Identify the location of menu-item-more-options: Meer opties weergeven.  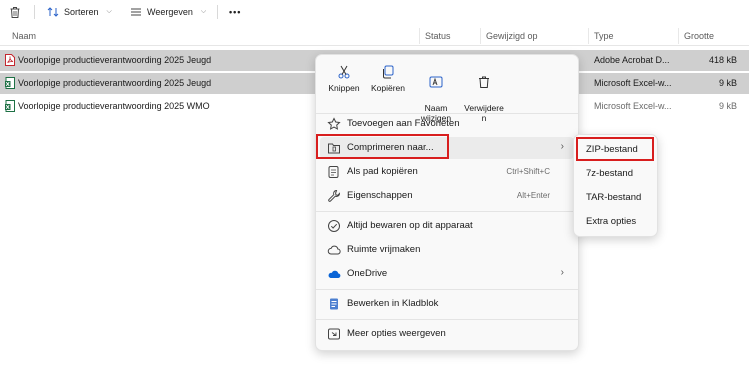
(447, 334).